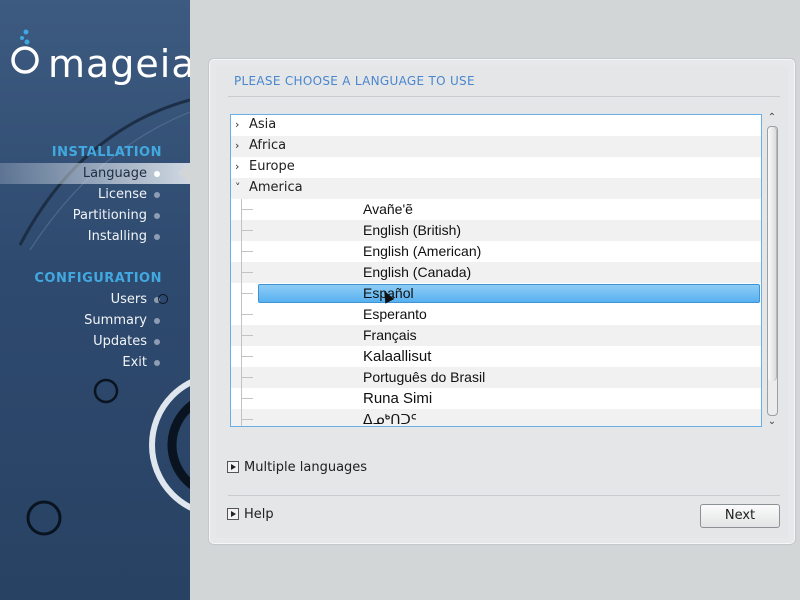 The width and height of the screenshot is (800, 600). I want to click on sidebar-item-partitioning: Partitioning, so click(95, 215).